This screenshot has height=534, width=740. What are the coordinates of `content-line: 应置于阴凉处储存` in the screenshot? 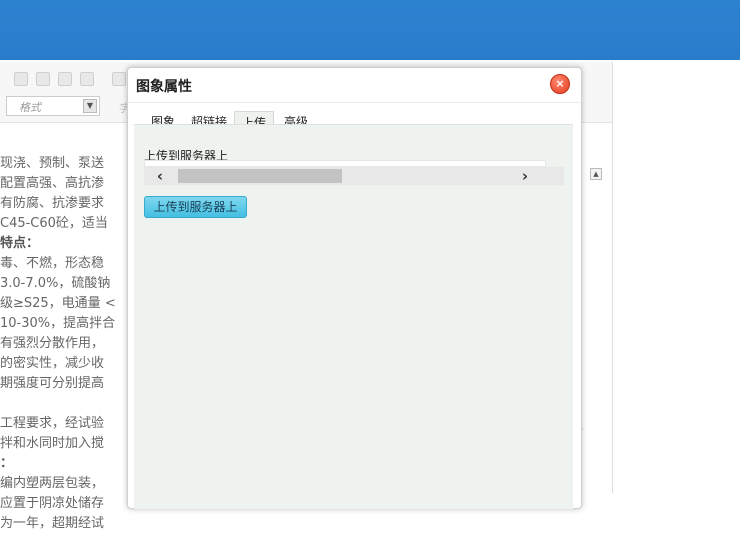 It's located at (52, 503).